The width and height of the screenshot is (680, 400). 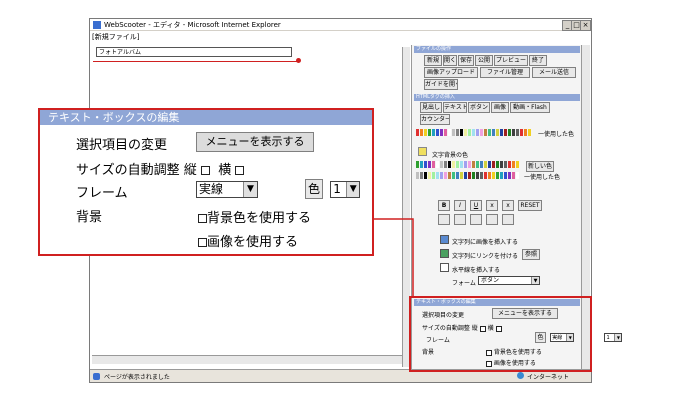 I want to click on frame-style-select: 実線 ▼, so click(x=227, y=189).